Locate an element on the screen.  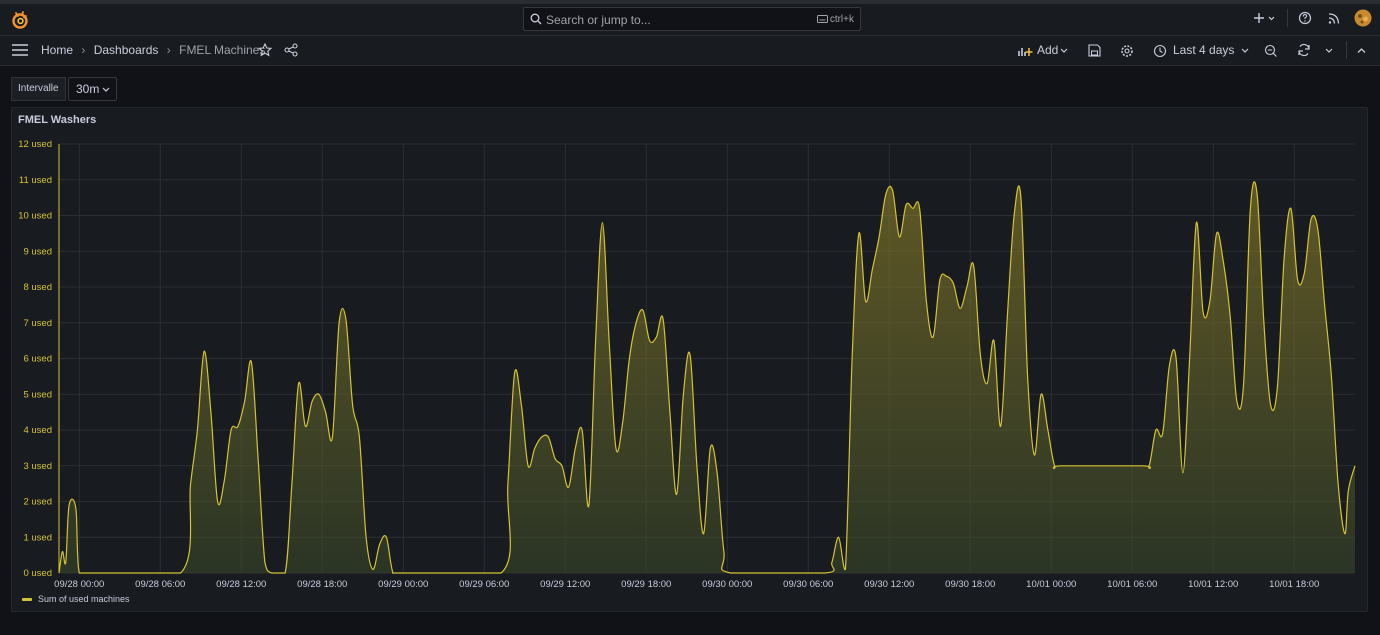
interval-variable-value: 30m is located at coordinates (88, 89).